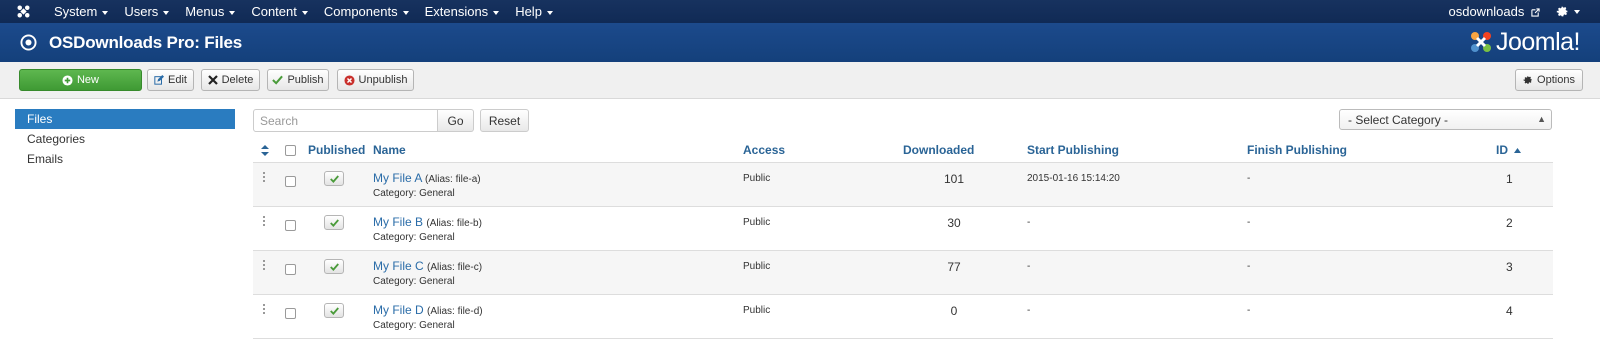 This screenshot has height=363, width=1600. I want to click on unpublish-x-circle-icon, so click(349, 80).